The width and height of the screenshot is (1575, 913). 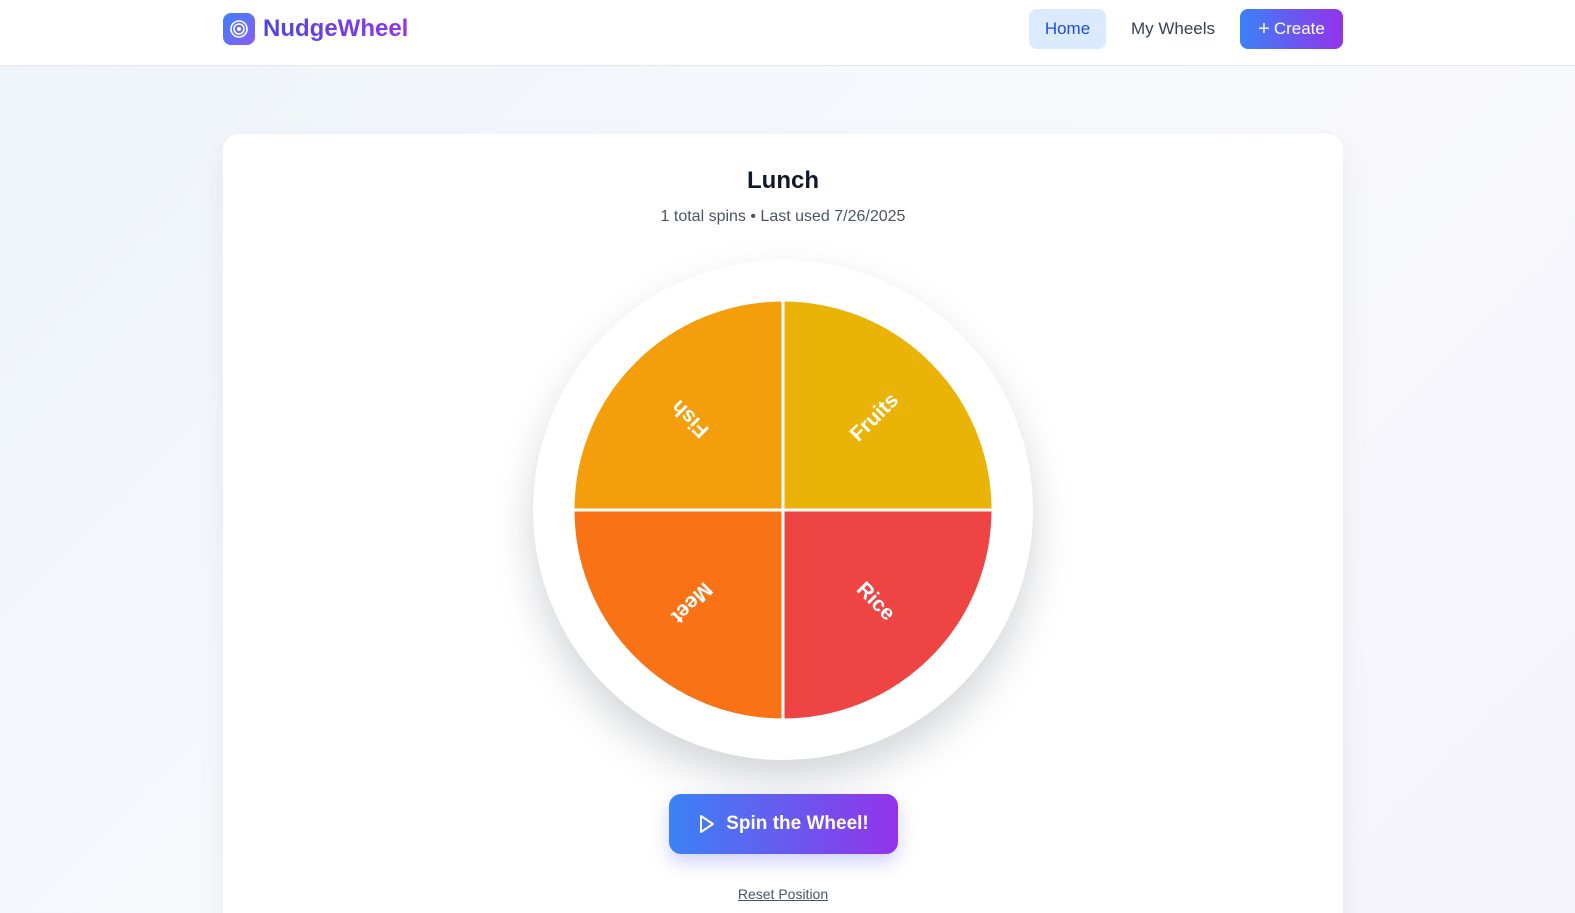 What do you see at coordinates (336, 28) in the screenshot?
I see `brand-name: NudgeWheel` at bounding box center [336, 28].